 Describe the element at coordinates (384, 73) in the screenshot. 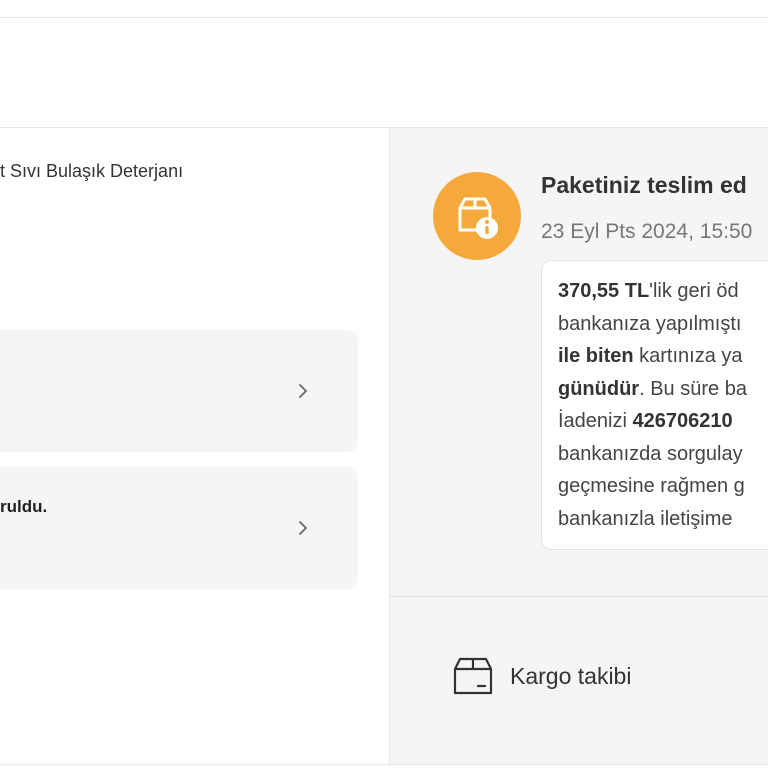

I see `page-header` at that location.